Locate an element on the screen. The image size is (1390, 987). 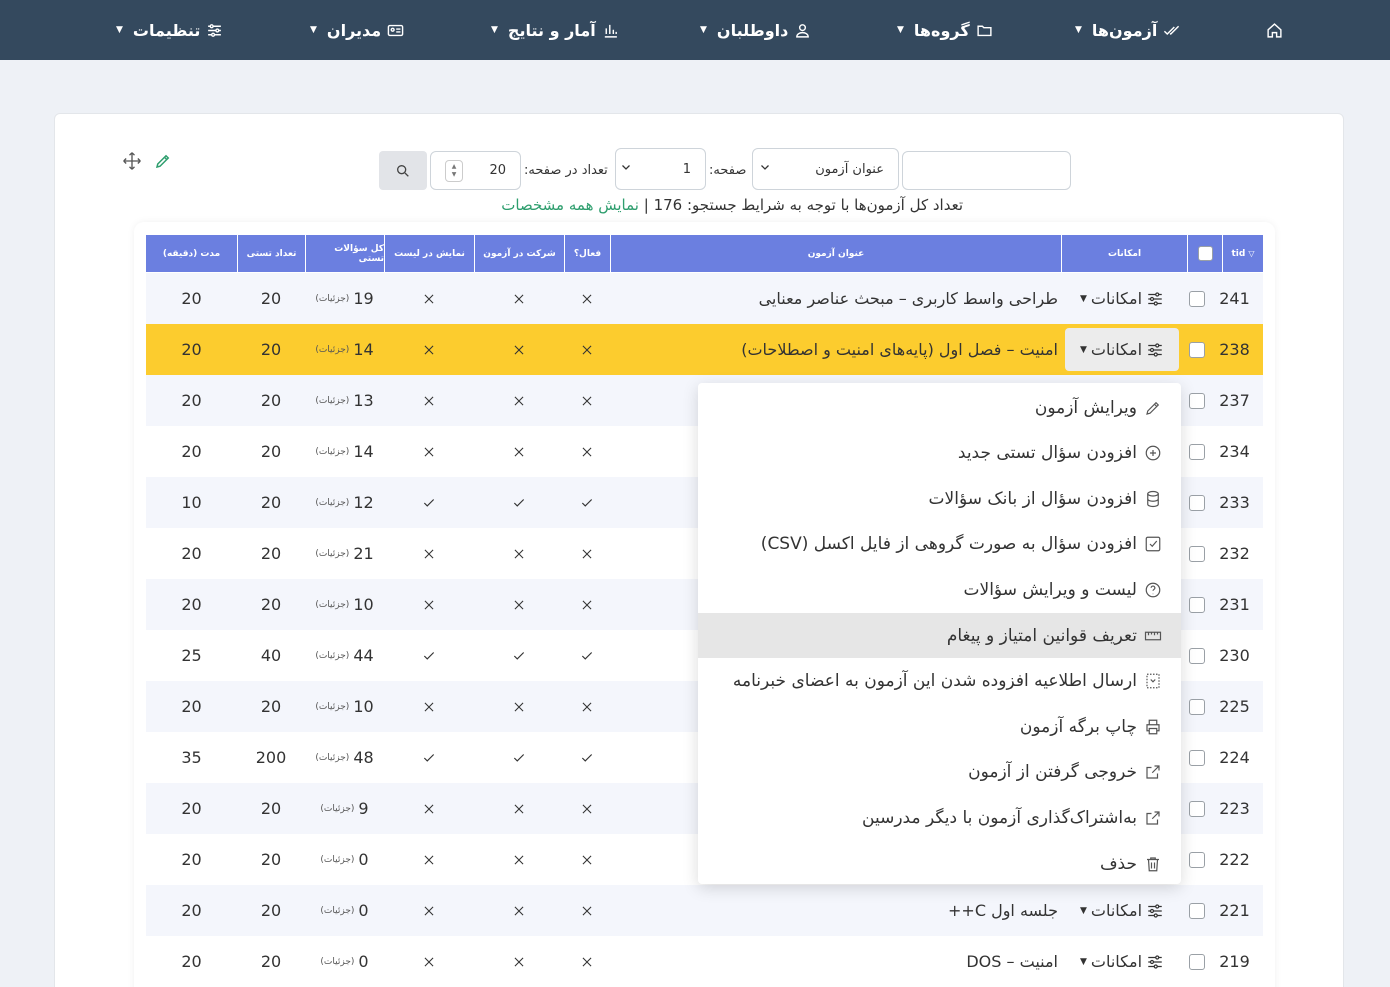
menu-item: به‌اشتراک‌گذاری آزمون با دیگر مدرسین is located at coordinates (939, 817).